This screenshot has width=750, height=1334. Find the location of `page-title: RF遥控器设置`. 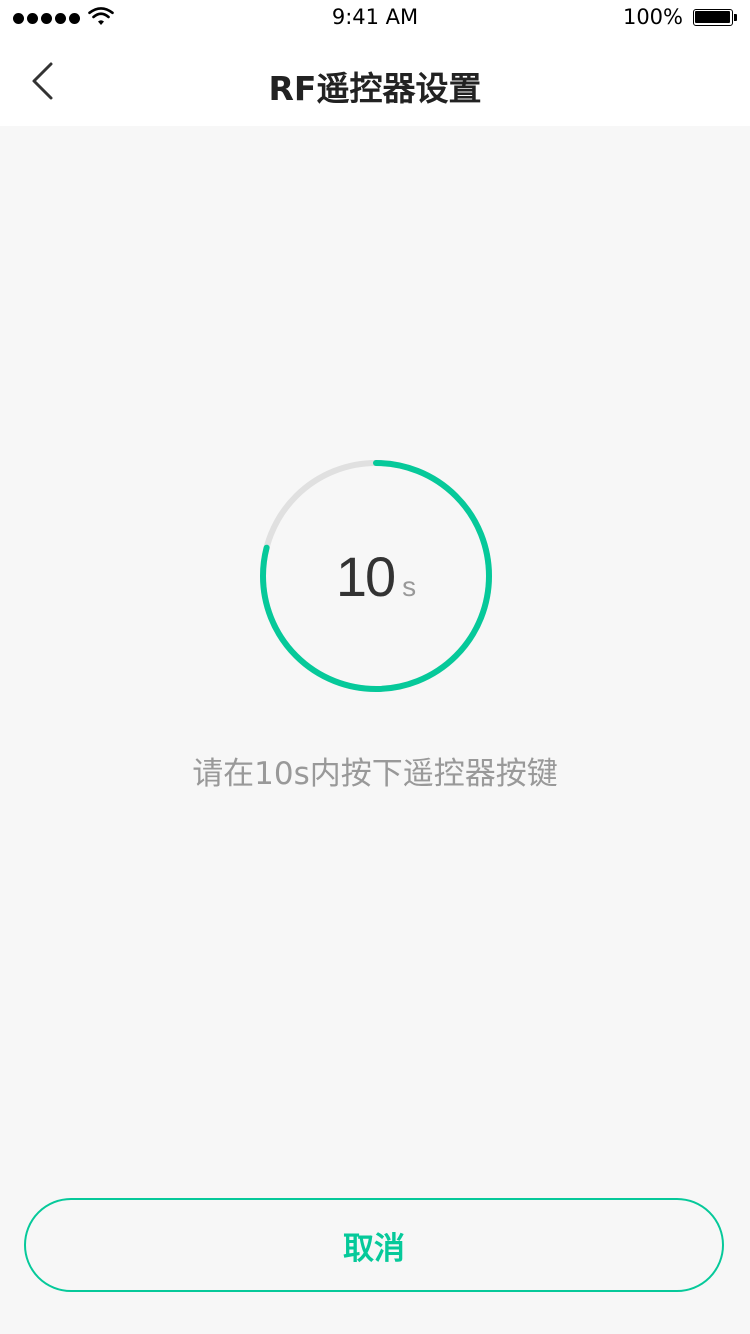

page-title: RF遥控器设置 is located at coordinates (375, 88).